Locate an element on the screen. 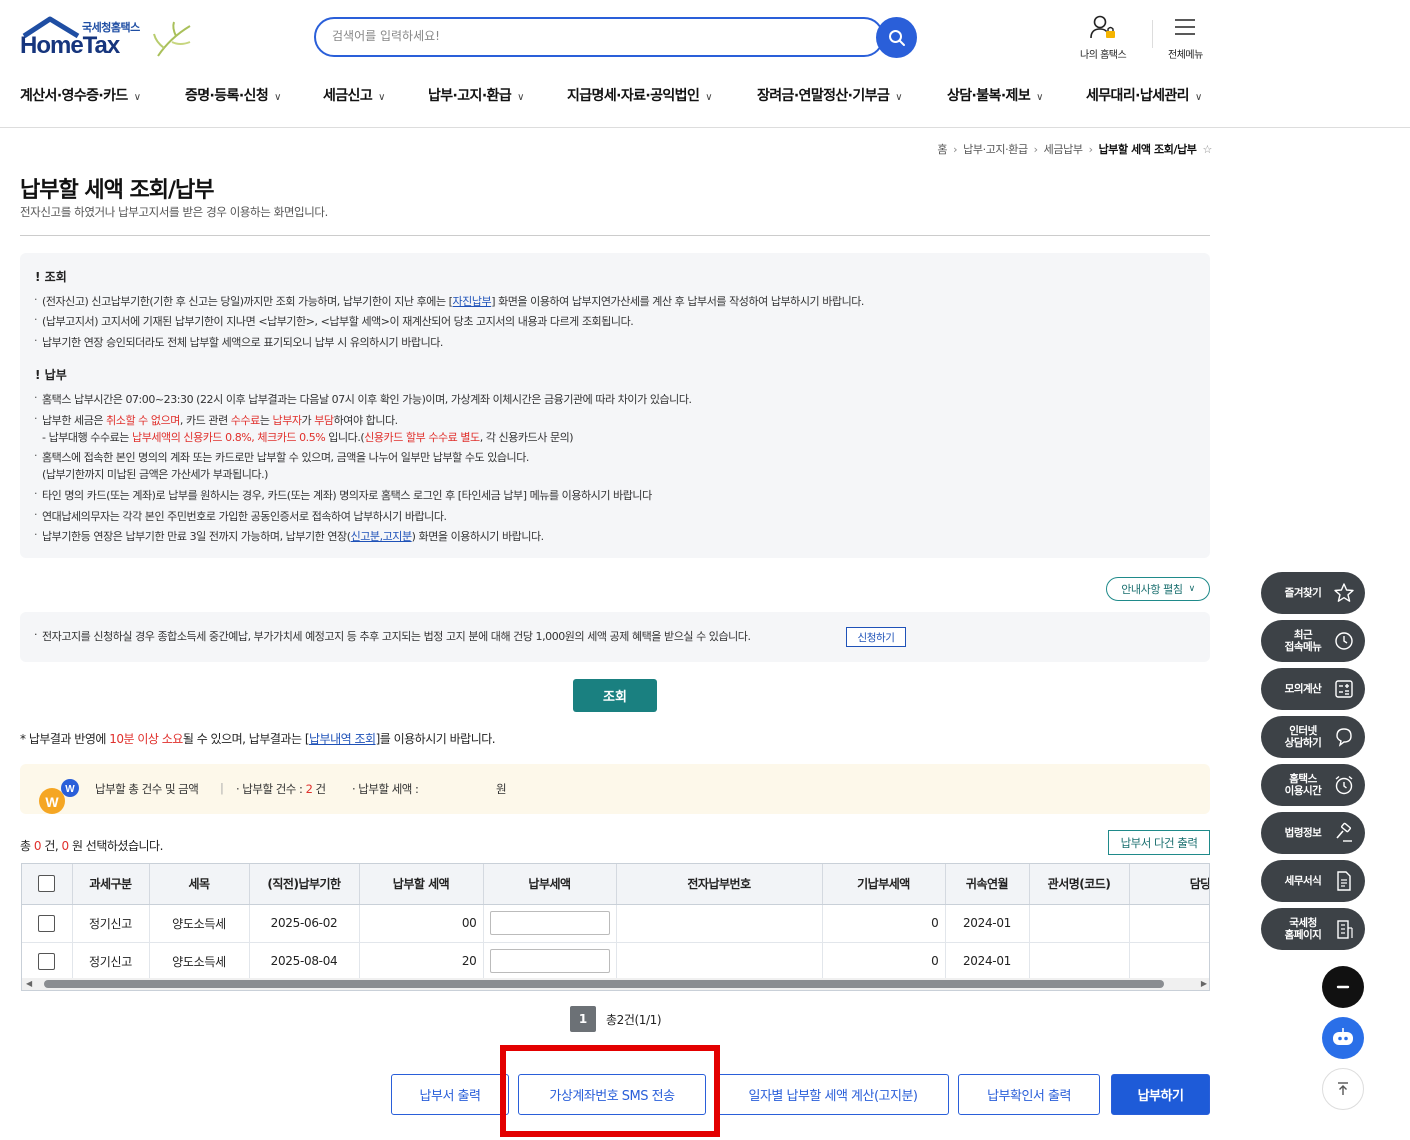  col-epay-number: 전자납부번호 is located at coordinates (719, 884).